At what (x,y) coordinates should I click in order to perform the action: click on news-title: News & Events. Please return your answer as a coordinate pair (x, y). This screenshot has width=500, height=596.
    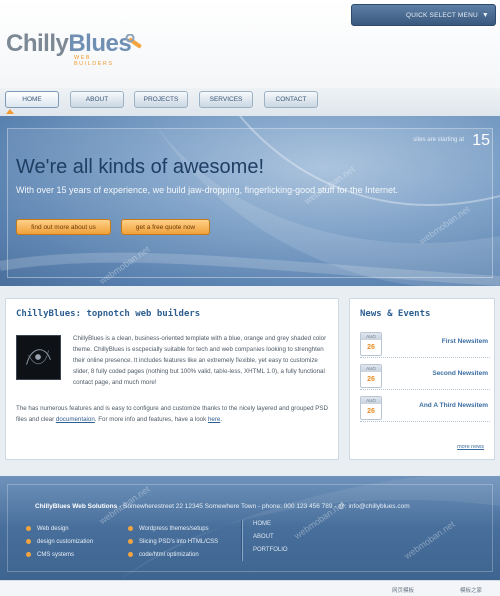
    Looking at the image, I should click on (395, 314).